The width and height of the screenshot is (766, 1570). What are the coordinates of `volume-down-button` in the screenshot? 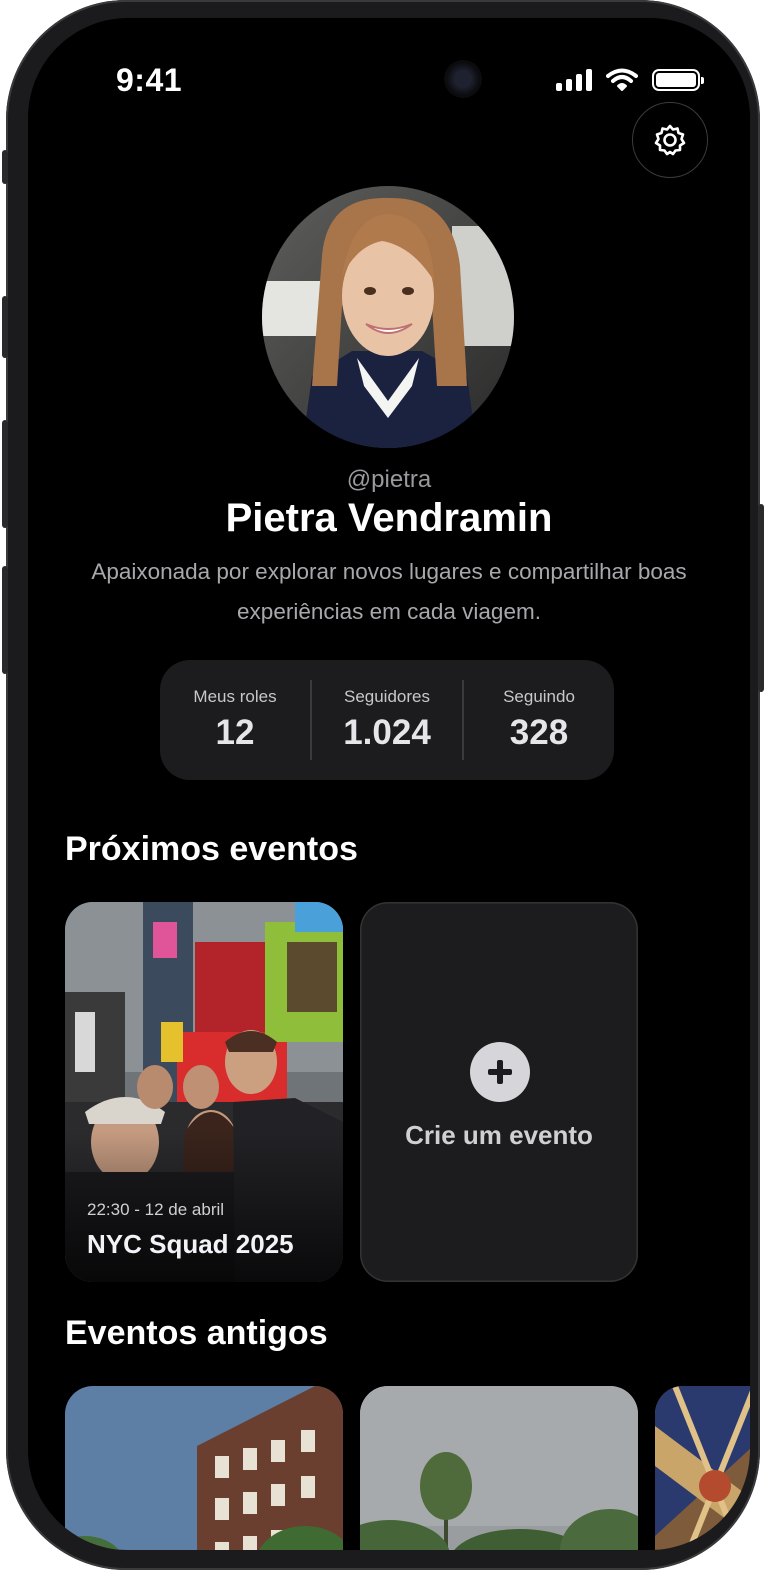 It's located at (5, 474).